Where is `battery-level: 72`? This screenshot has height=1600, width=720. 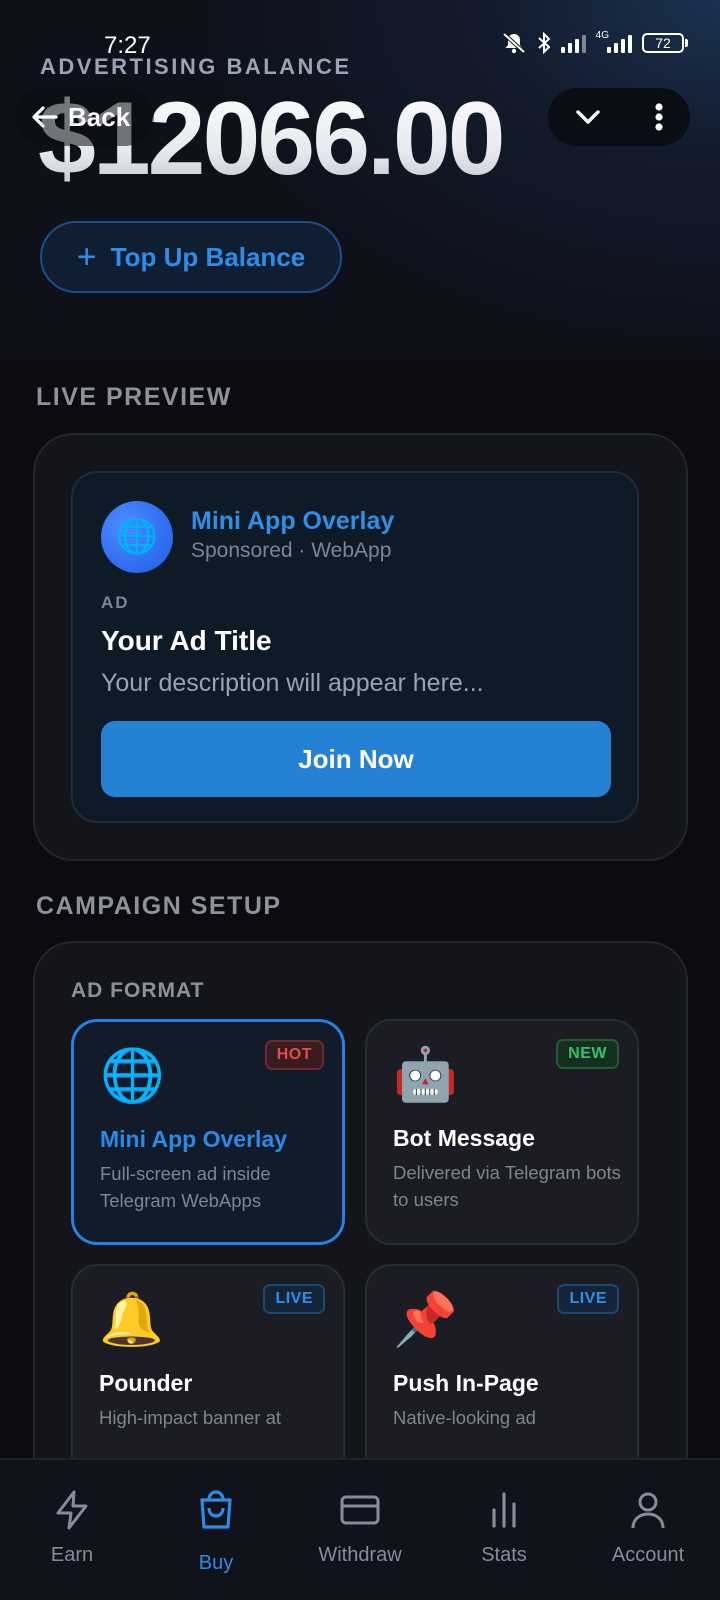
battery-level: 72 is located at coordinates (663, 43).